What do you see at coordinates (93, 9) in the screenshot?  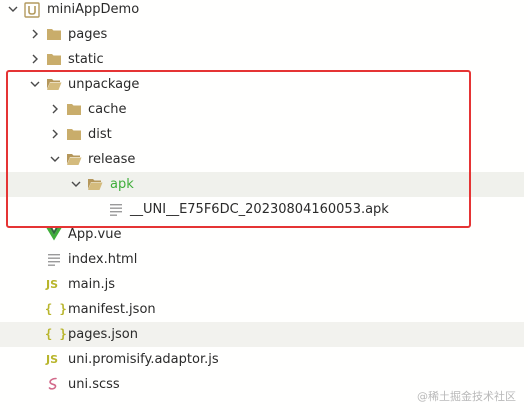 I see `tree-item-label: miniAppDemo` at bounding box center [93, 9].